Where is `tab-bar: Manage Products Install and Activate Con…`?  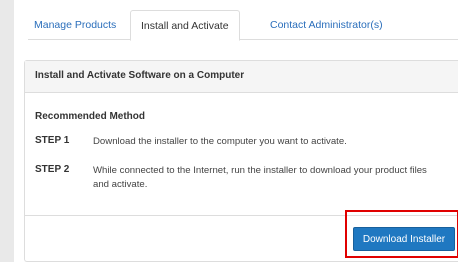
tab-bar: Manage Products Install and Activate Con… is located at coordinates (243, 25).